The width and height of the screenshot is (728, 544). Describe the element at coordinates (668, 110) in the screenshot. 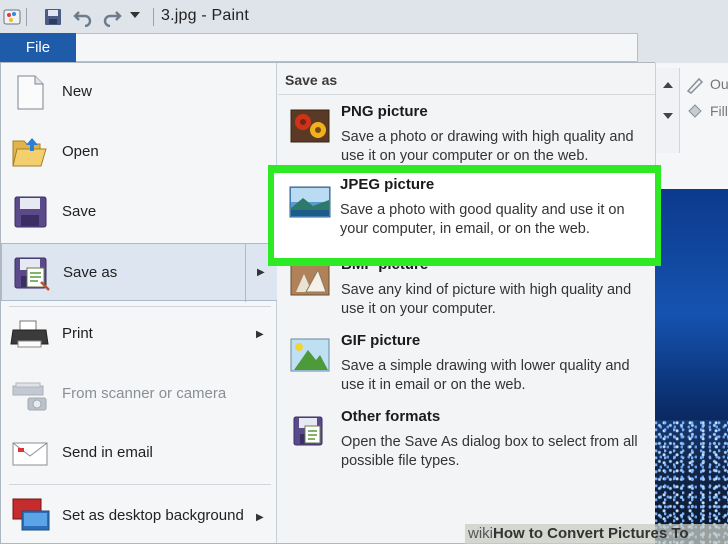

I see `ribbon-gallery-scroller` at that location.